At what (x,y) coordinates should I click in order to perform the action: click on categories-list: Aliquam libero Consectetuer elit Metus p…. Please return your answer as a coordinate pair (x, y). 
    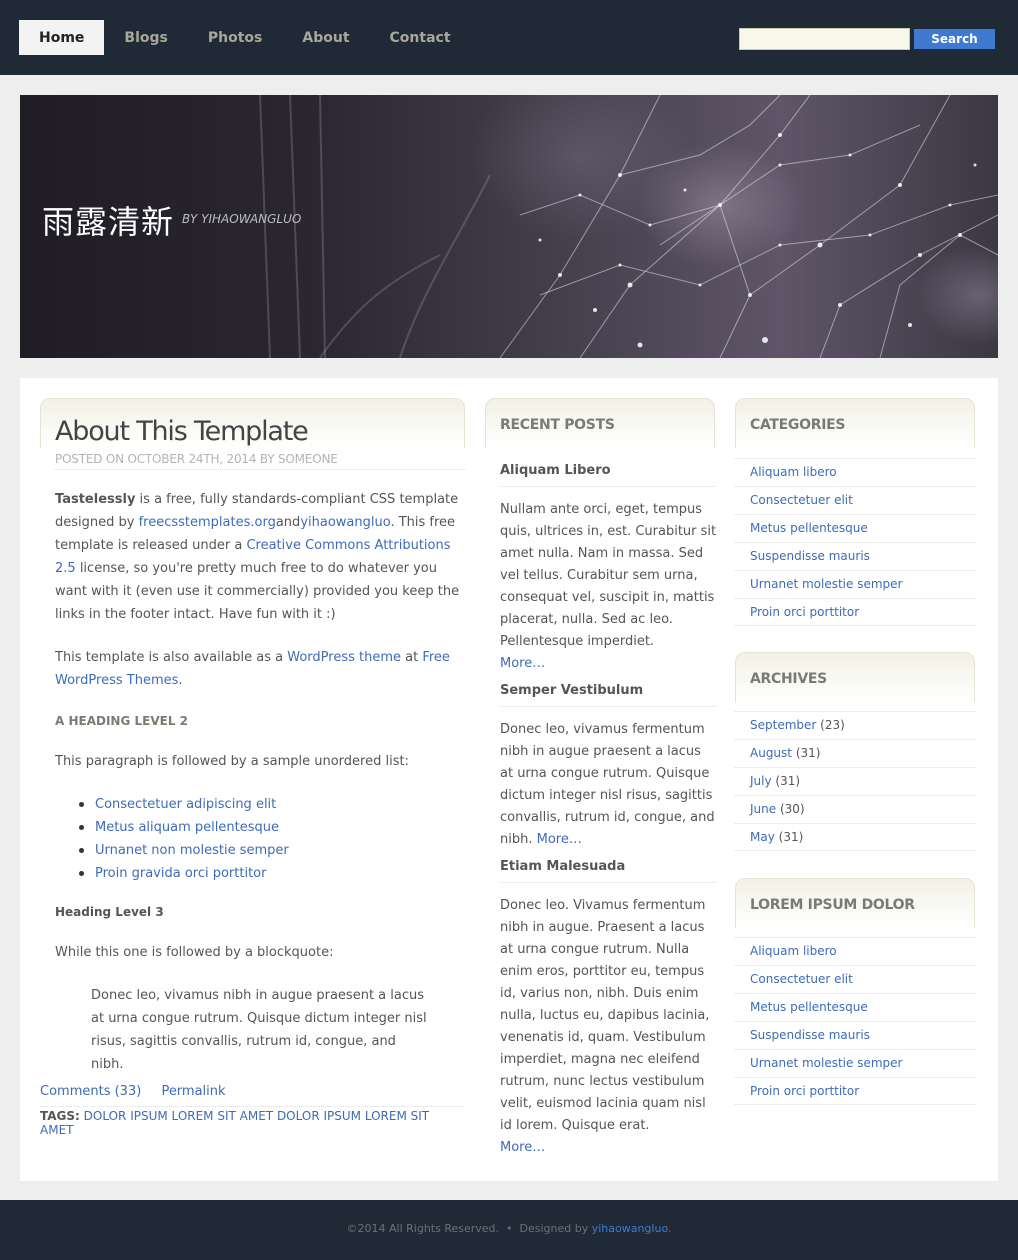
    Looking at the image, I should click on (855, 542).